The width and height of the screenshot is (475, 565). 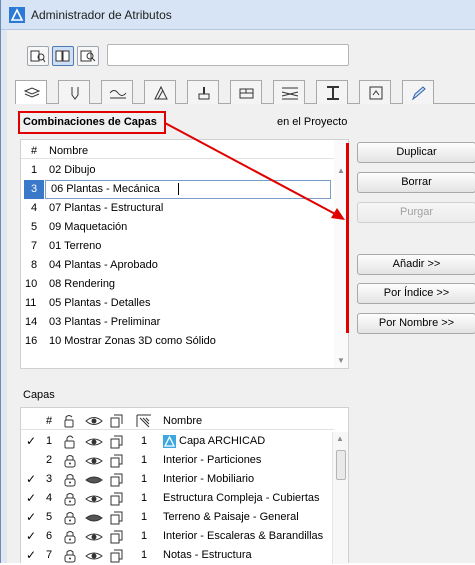 I want to click on tab-pens, so click(x=74, y=92).